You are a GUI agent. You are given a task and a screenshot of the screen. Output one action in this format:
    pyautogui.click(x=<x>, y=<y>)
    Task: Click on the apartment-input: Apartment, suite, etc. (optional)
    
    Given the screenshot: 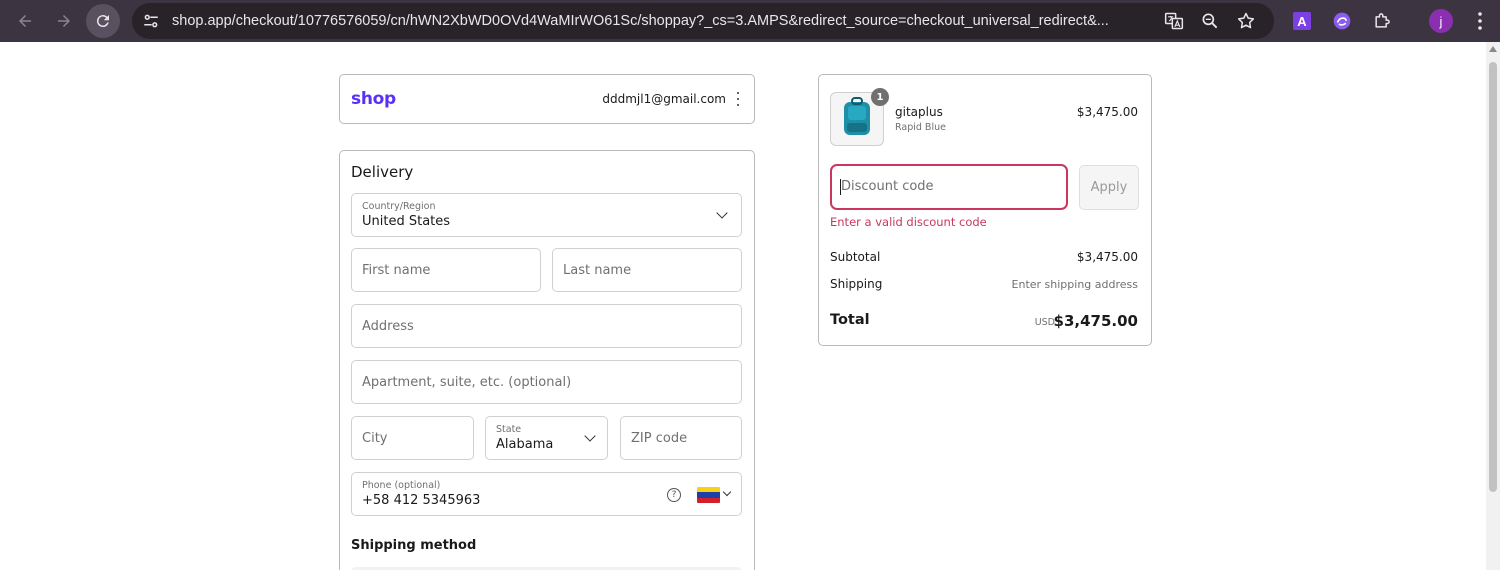 What is the action you would take?
    pyautogui.click(x=546, y=382)
    